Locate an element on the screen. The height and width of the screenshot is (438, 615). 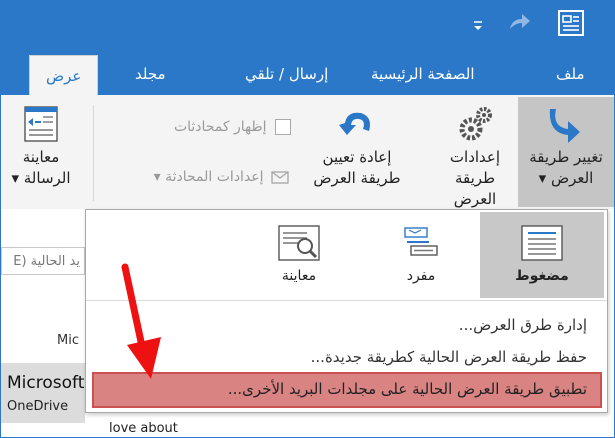
change-view-label-2: العرض ▾ is located at coordinates (566, 178).